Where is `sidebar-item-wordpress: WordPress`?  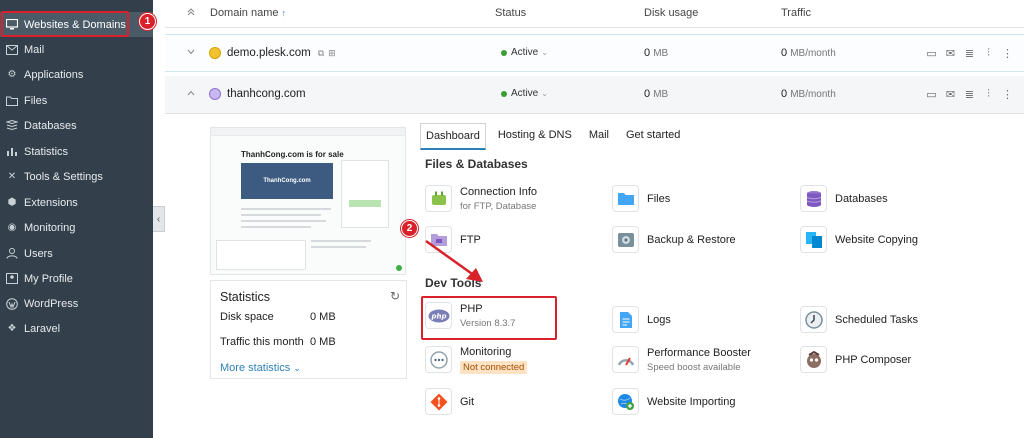
sidebar-item-wordpress: WordPress is located at coordinates (76, 303).